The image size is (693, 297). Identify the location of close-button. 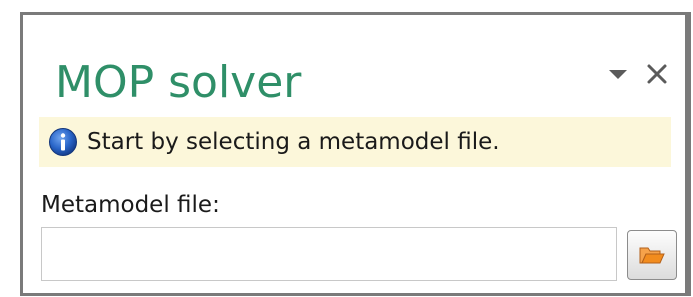
(657, 74).